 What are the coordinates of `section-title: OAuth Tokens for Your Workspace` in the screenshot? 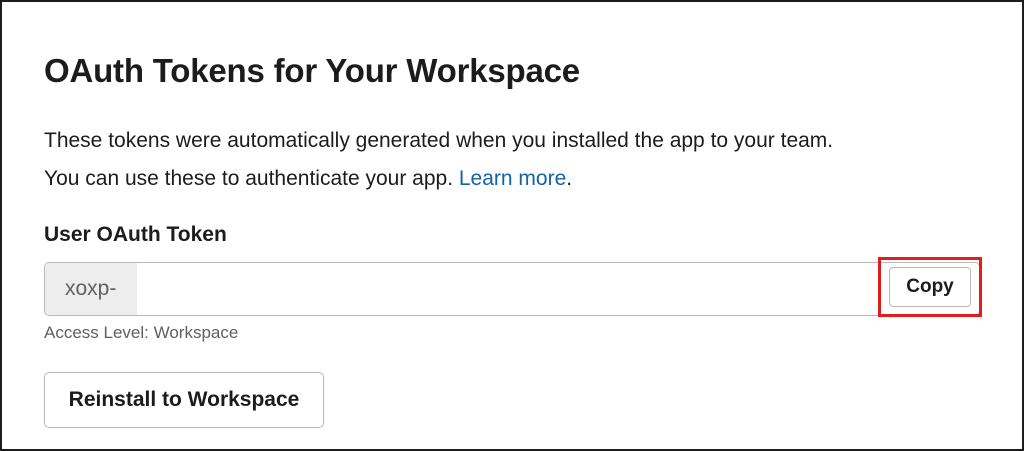 It's located at (312, 70).